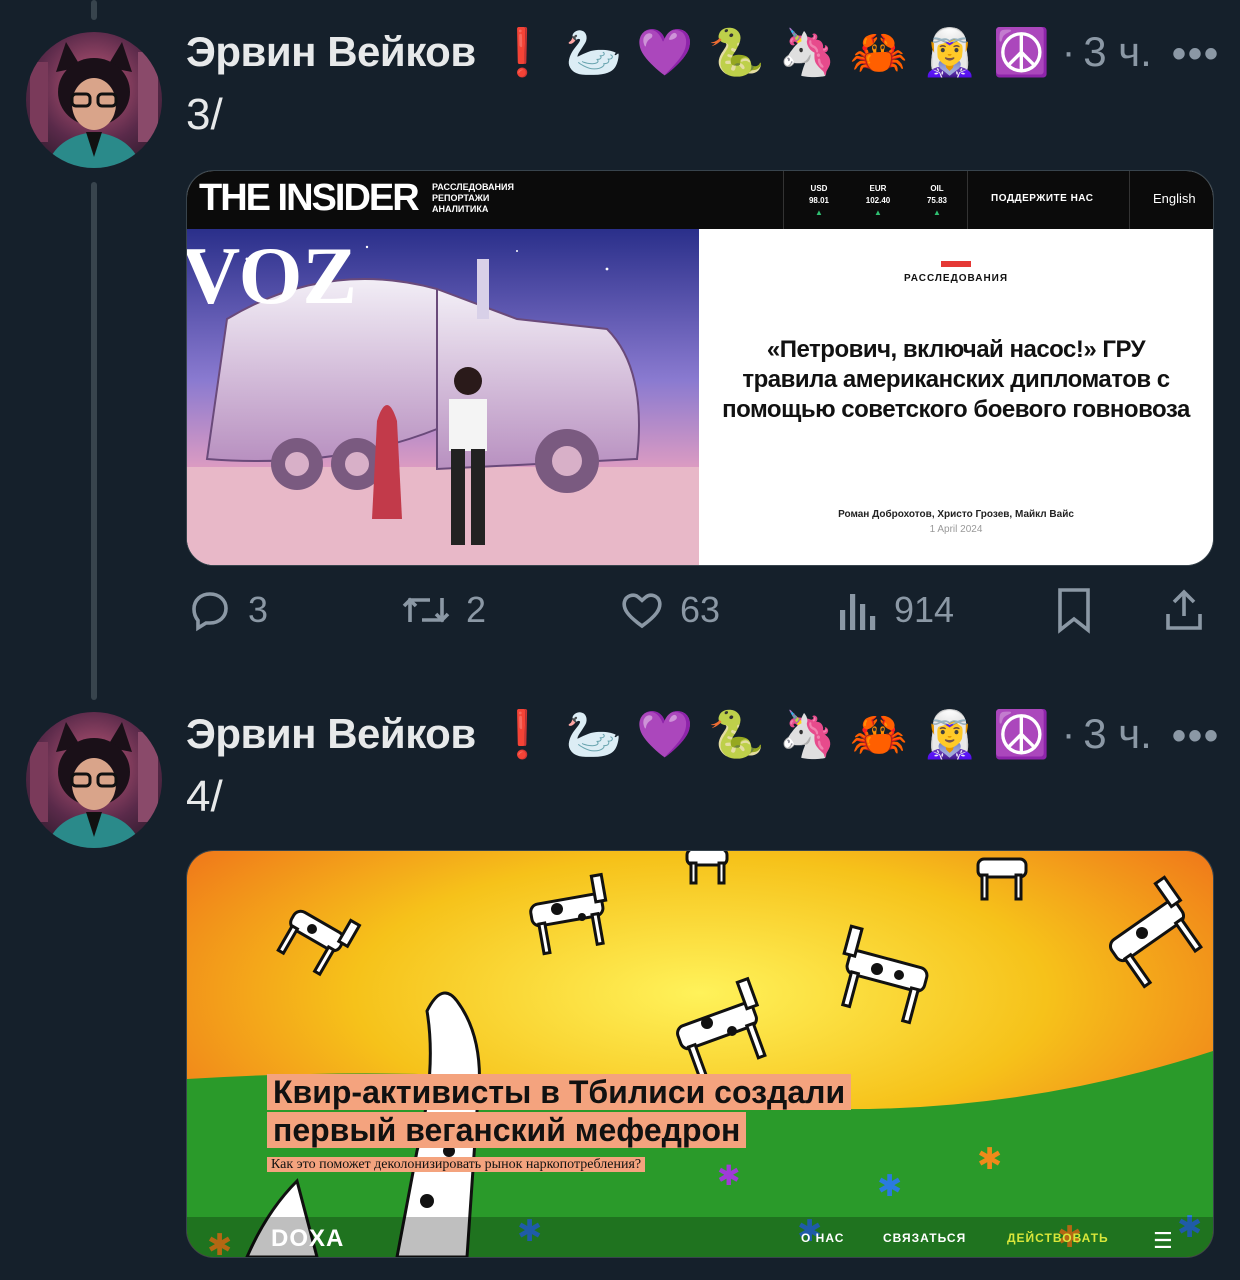 The width and height of the screenshot is (1240, 1280). What do you see at coordinates (819, 188) in the screenshot?
I see `rate-label: USD` at bounding box center [819, 188].